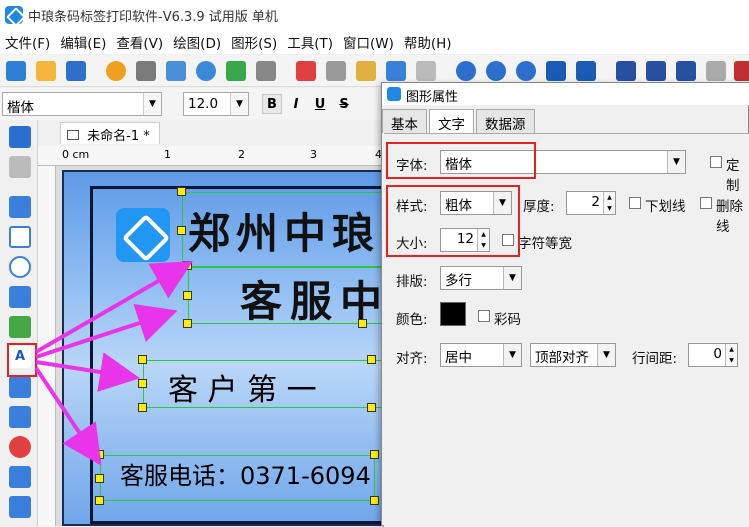  What do you see at coordinates (412, 359) in the screenshot?
I see `align-label: 对齐:` at bounding box center [412, 359].